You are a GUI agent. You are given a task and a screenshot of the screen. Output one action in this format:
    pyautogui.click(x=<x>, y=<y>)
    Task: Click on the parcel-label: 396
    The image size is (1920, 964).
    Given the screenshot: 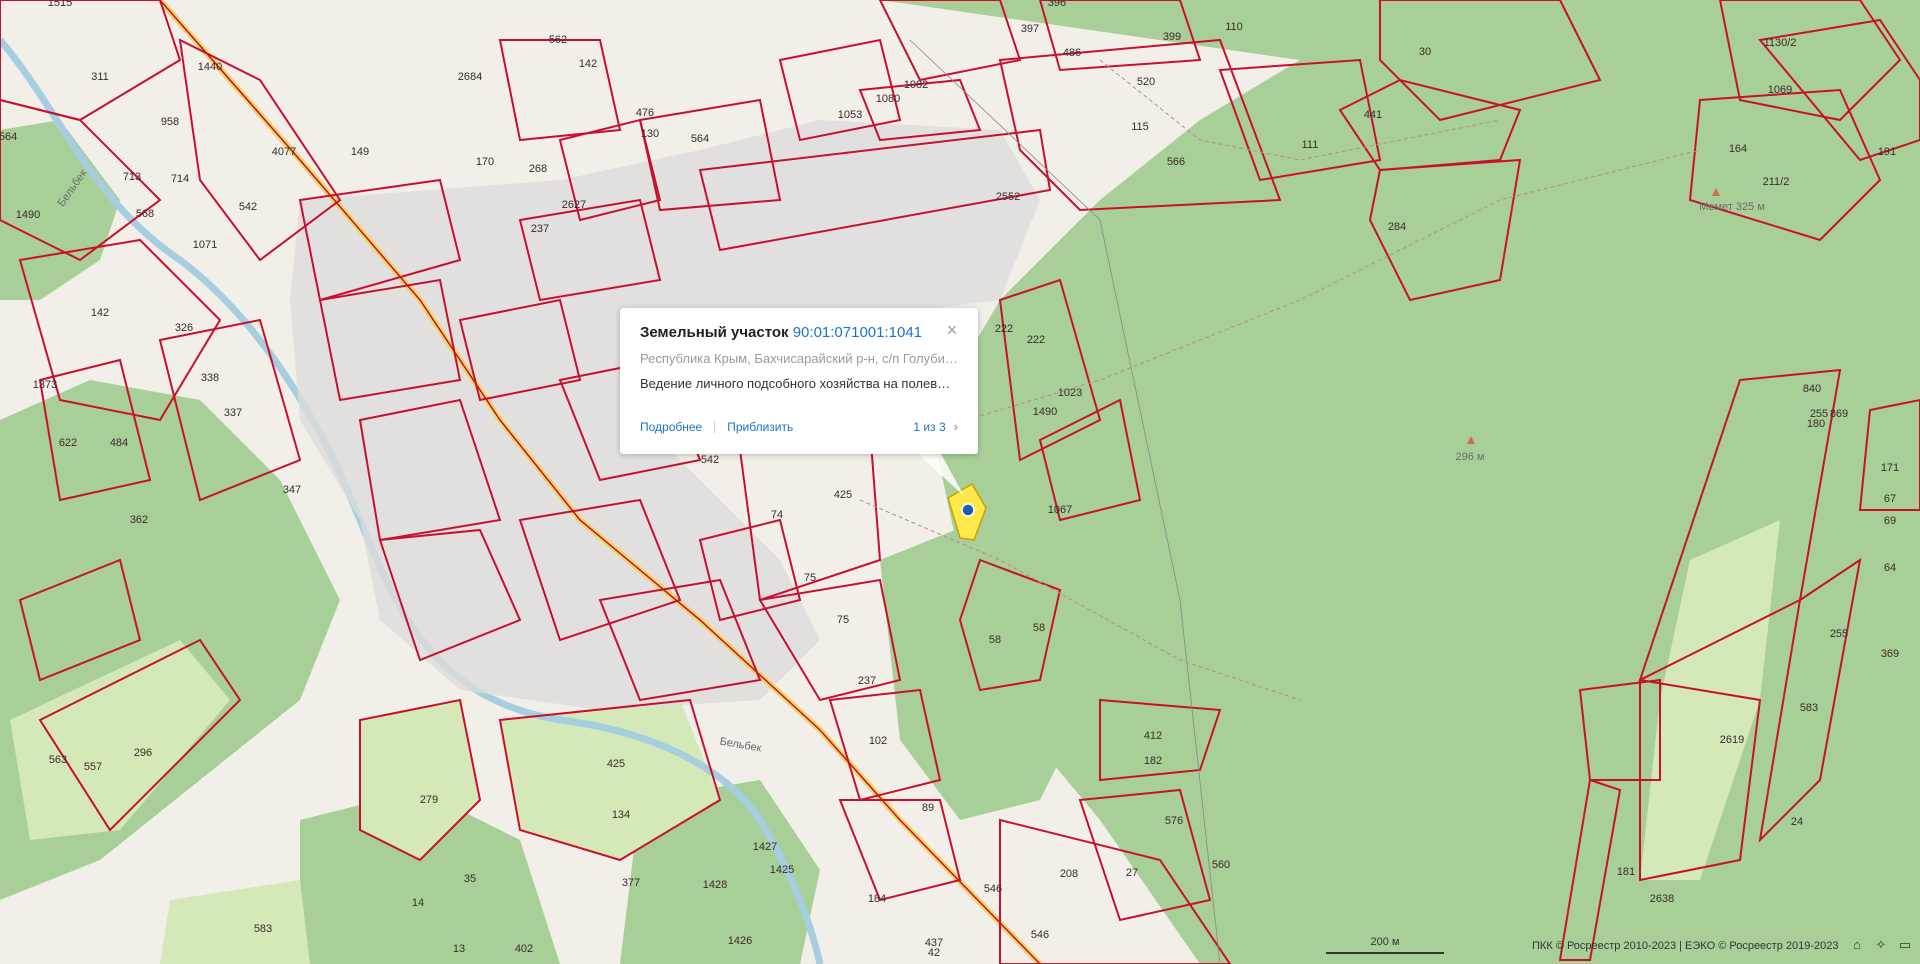 What is the action you would take?
    pyautogui.click(x=1057, y=4)
    